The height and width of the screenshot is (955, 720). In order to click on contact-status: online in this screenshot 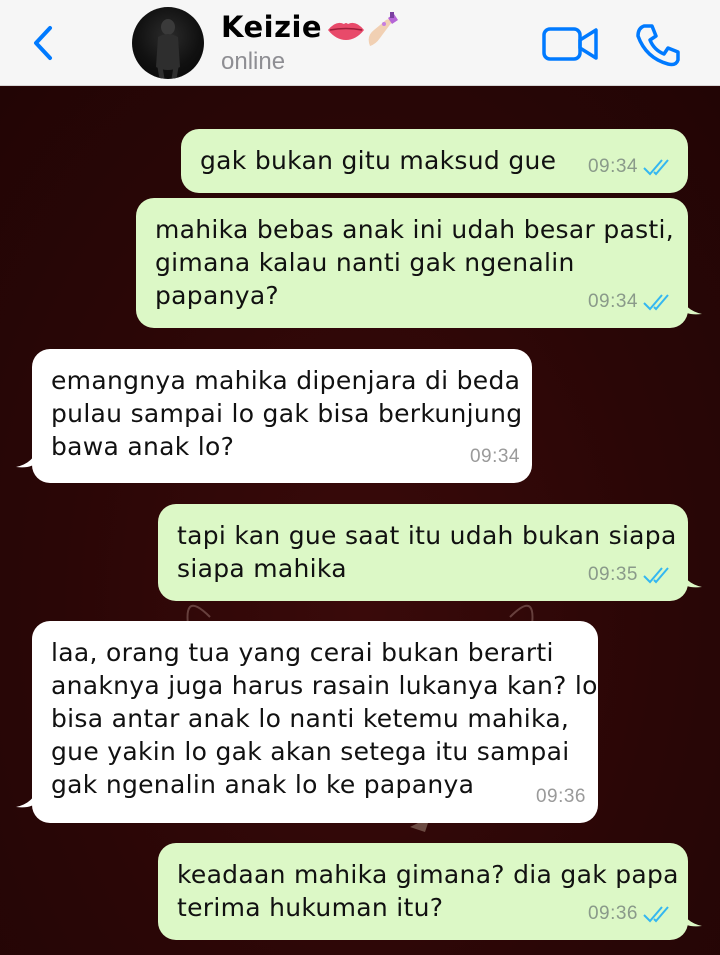, I will do `click(253, 61)`.